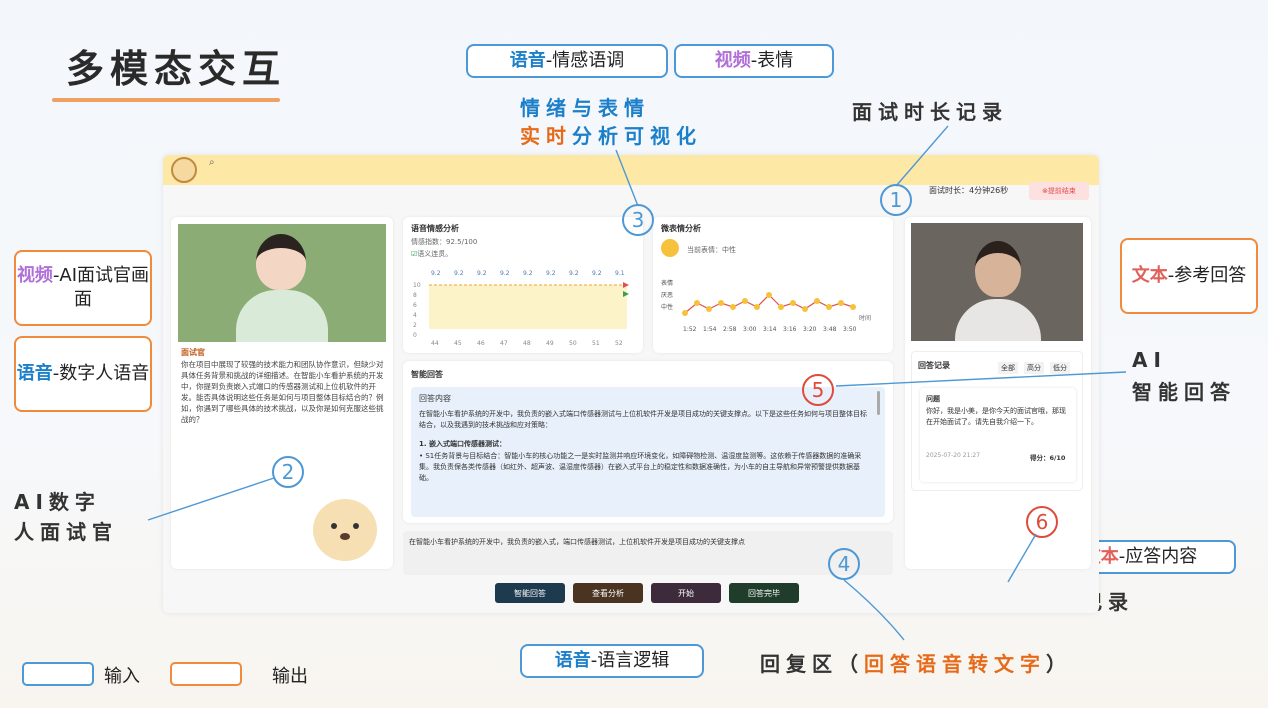 This screenshot has height=708, width=1268. I want to click on ai-answer-annotation-1: AI, so click(1149, 360).